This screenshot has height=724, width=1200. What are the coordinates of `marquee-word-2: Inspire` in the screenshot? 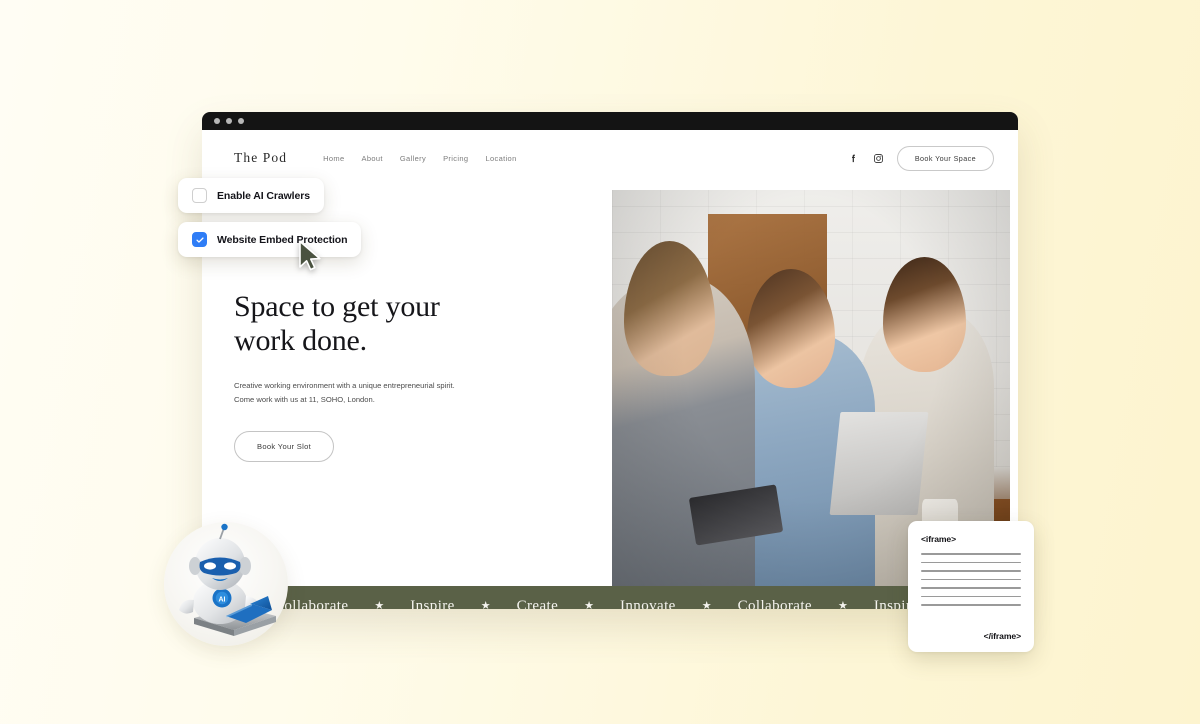 It's located at (432, 603).